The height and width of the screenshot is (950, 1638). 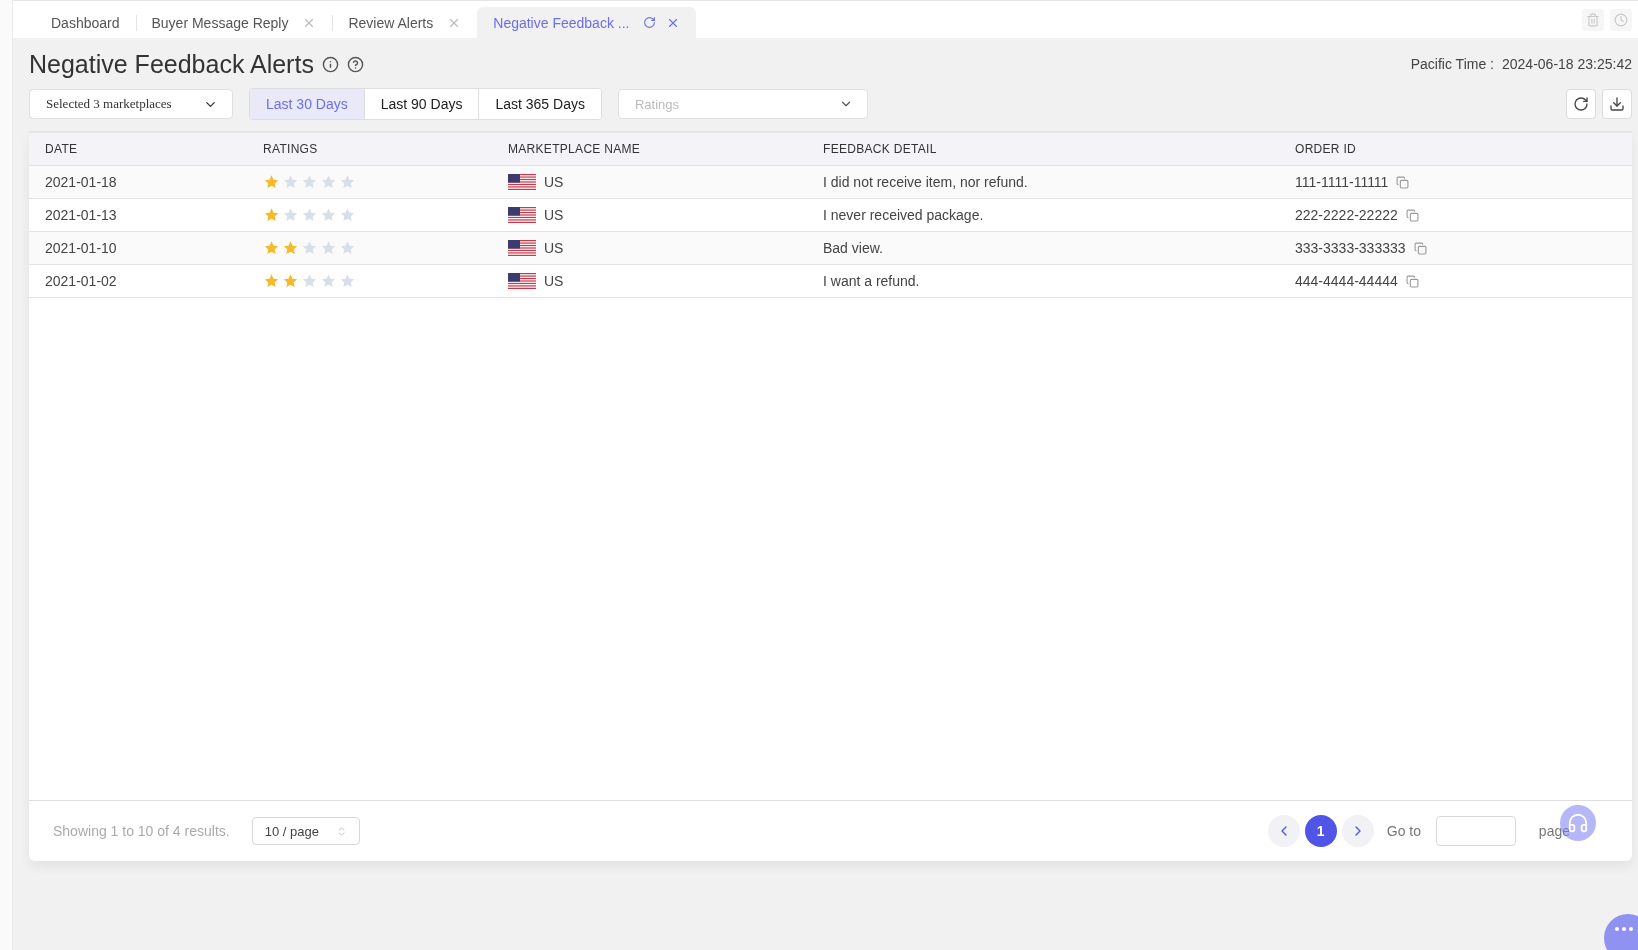 What do you see at coordinates (81, 182) in the screenshot?
I see `date-cell-text: 2021-01-18` at bounding box center [81, 182].